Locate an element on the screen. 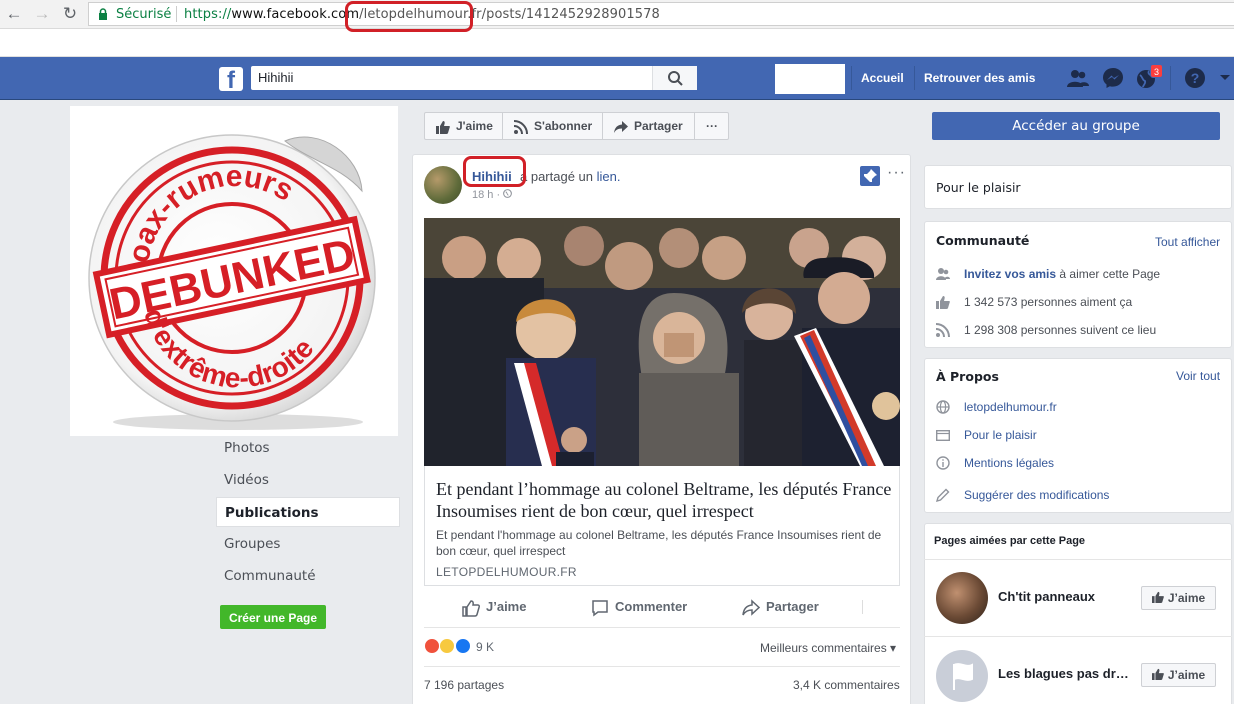 Image resolution: width=1234 pixels, height=704 pixels. nav-community: Communauté is located at coordinates (308, 576).